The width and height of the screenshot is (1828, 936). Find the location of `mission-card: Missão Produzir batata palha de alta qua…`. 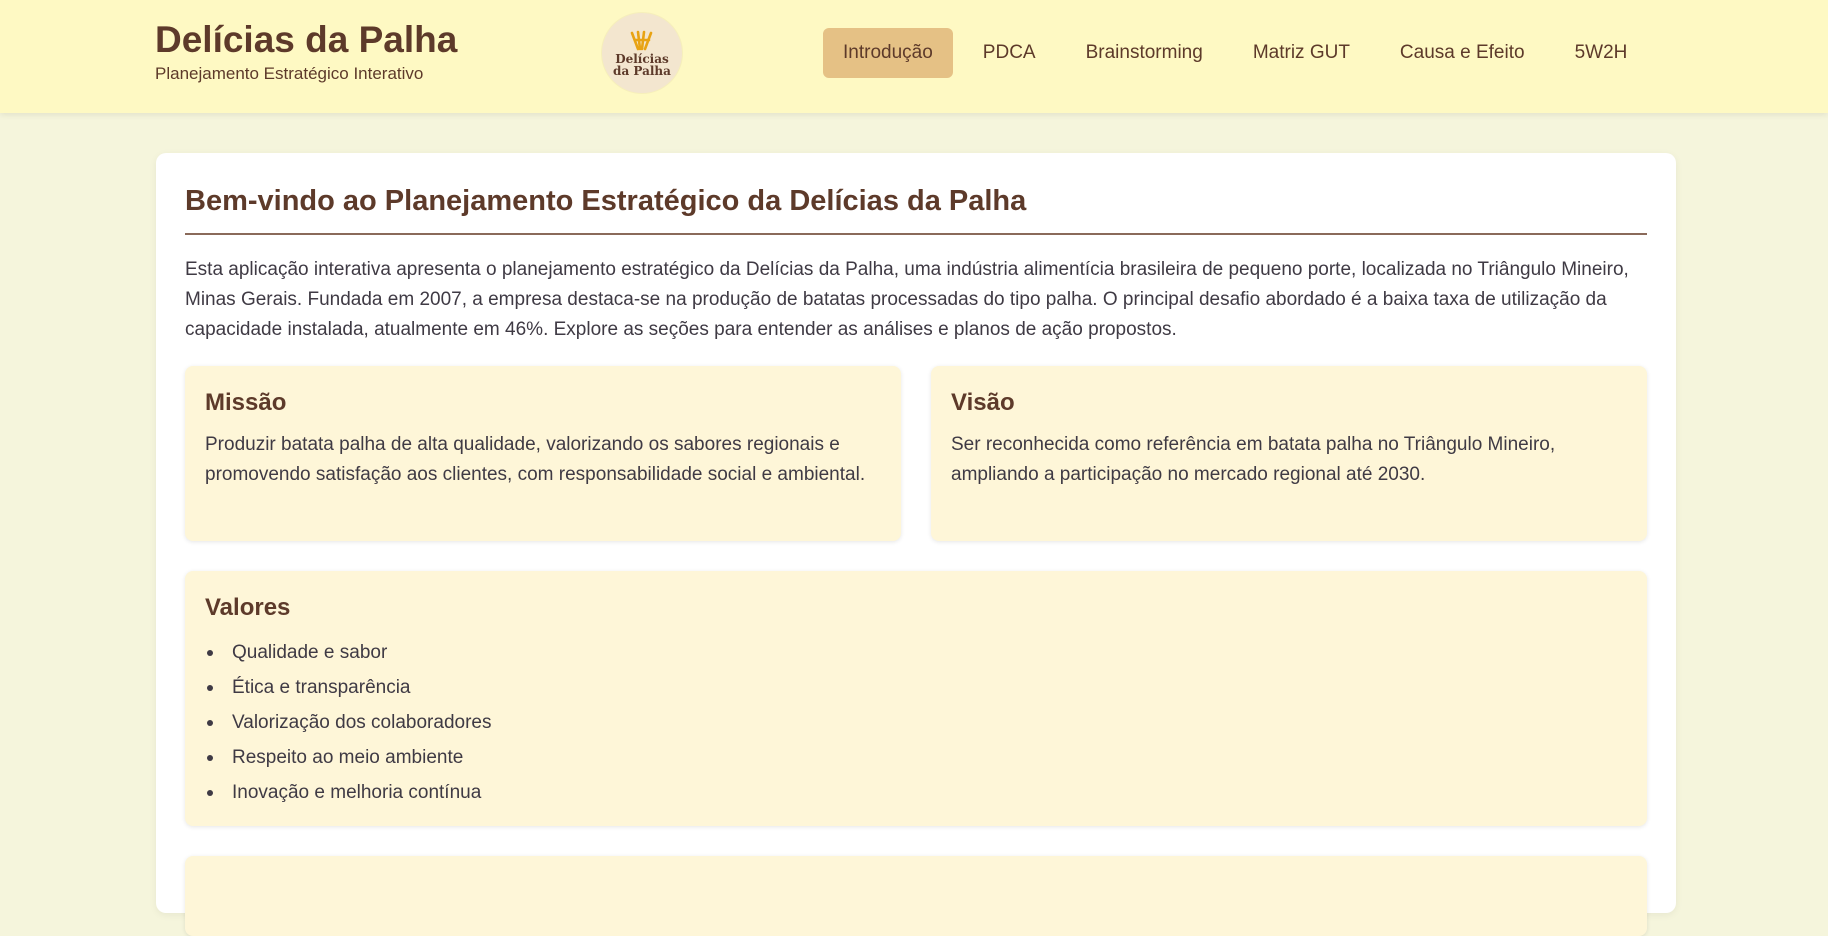

mission-card: Missão Produzir batata palha de alta qua… is located at coordinates (543, 453).